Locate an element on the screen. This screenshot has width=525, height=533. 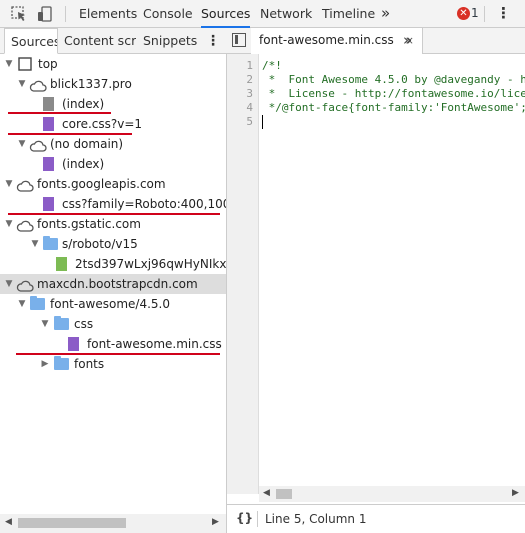
tree-item-label: css?family=Roboto:400,100,300 is located at coordinates (144, 204).